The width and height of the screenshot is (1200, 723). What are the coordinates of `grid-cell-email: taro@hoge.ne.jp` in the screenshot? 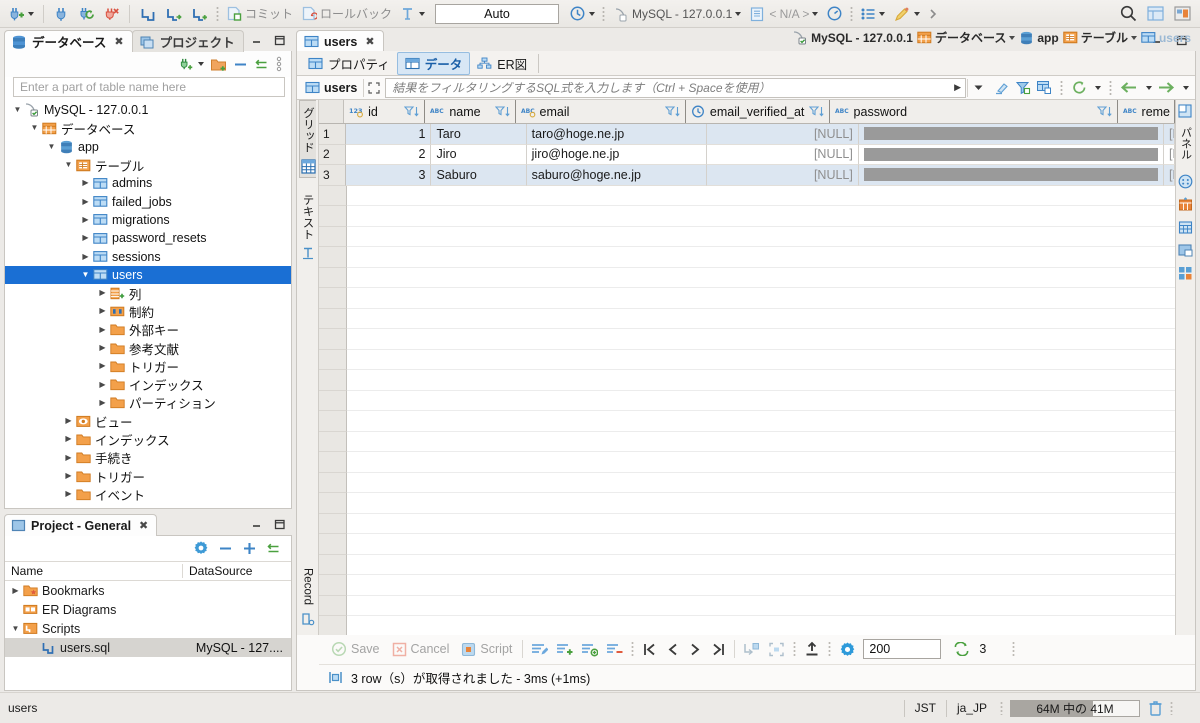 It's located at (616, 134).